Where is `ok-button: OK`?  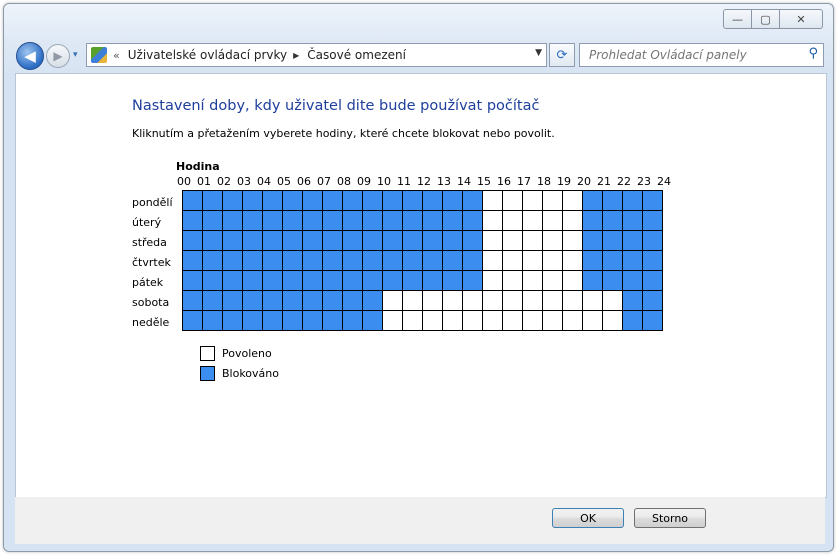 ok-button: OK is located at coordinates (588, 518).